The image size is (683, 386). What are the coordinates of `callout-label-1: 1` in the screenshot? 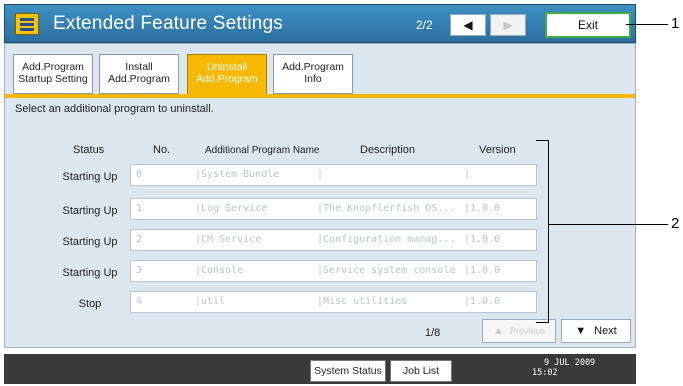 It's located at (675, 23).